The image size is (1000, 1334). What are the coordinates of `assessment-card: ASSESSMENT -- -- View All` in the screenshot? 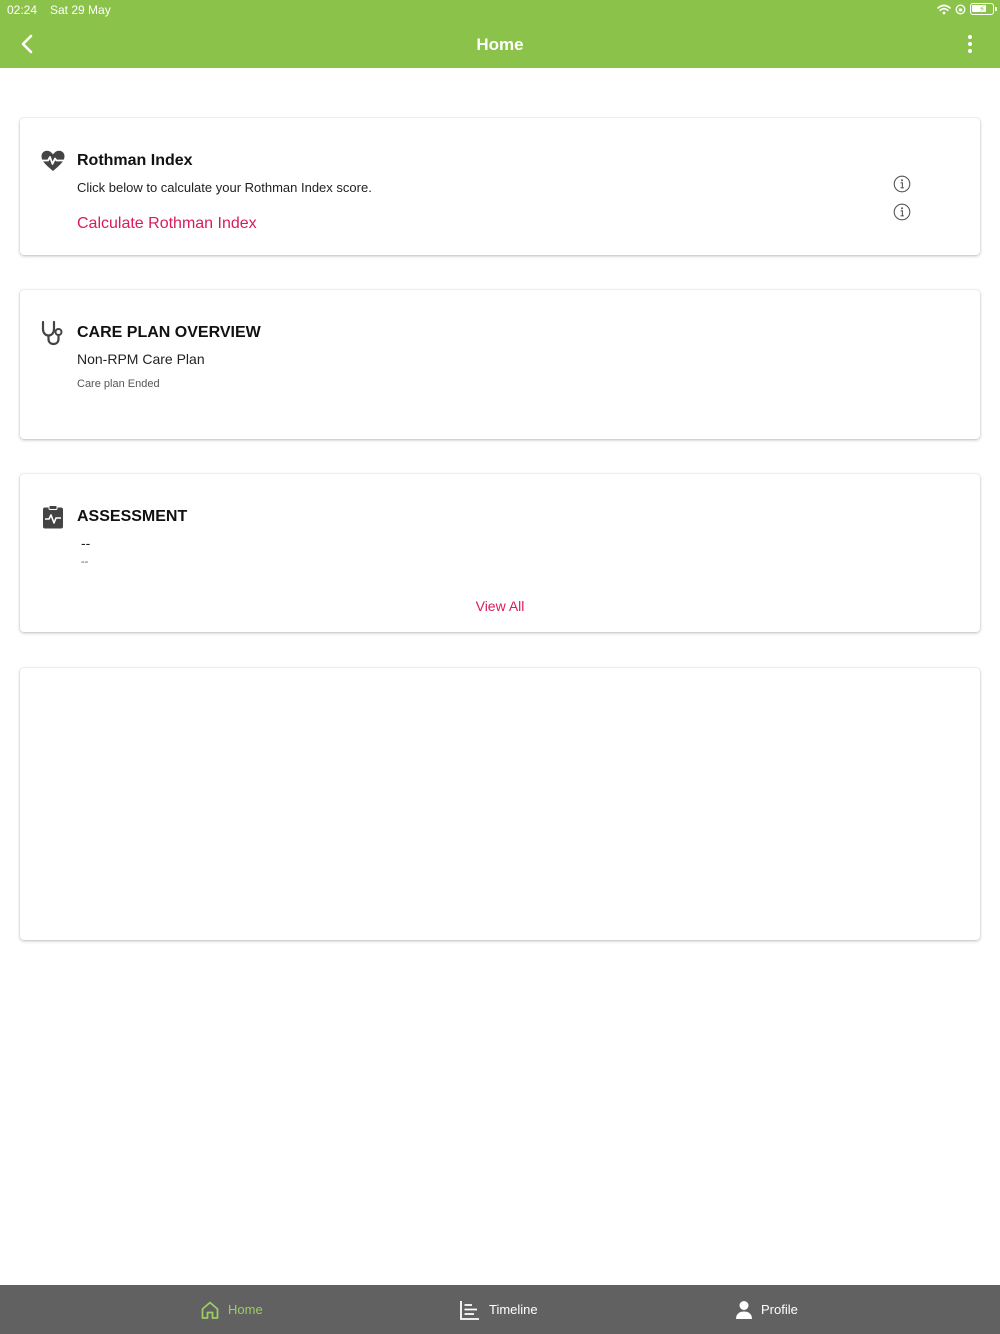 It's located at (500, 553).